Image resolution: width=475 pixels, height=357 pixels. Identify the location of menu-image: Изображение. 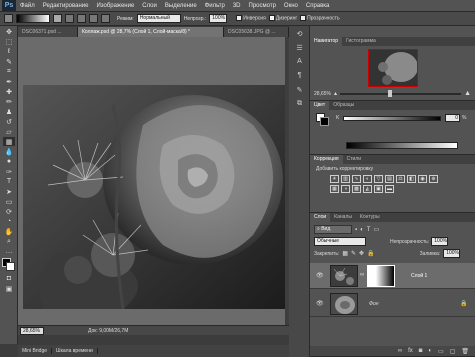
(115, 6).